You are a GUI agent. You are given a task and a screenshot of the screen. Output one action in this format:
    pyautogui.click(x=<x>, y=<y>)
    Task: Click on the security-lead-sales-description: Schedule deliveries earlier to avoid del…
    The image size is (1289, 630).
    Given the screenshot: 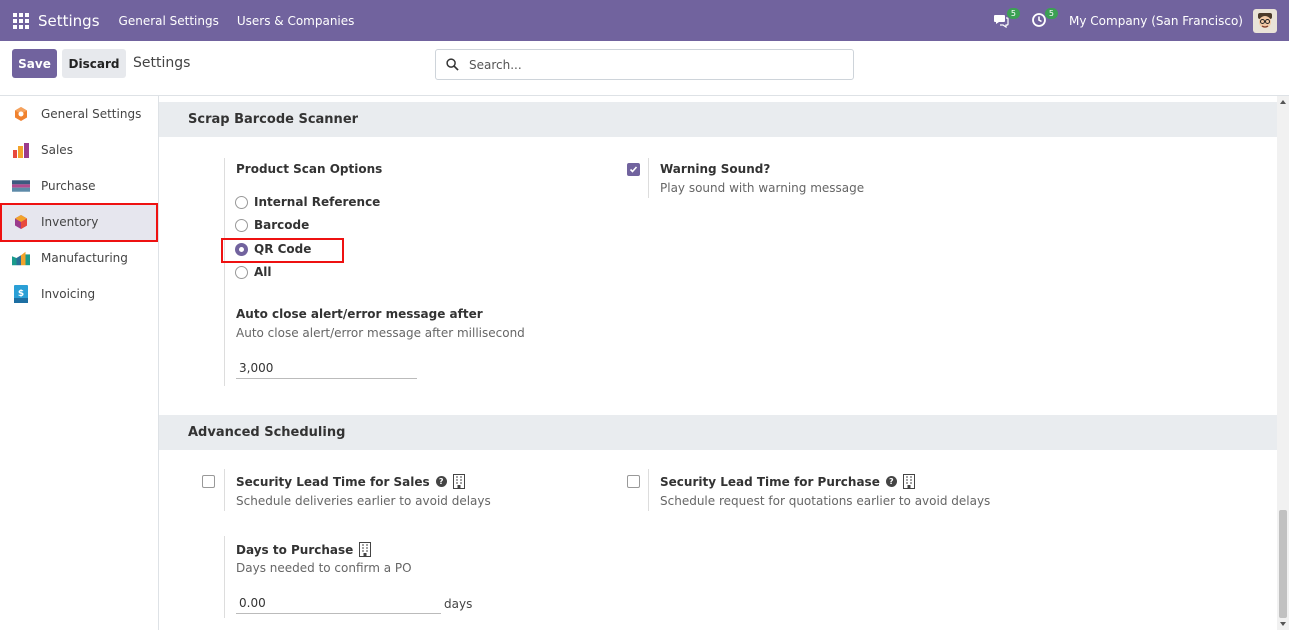 What is the action you would take?
    pyautogui.click(x=363, y=501)
    